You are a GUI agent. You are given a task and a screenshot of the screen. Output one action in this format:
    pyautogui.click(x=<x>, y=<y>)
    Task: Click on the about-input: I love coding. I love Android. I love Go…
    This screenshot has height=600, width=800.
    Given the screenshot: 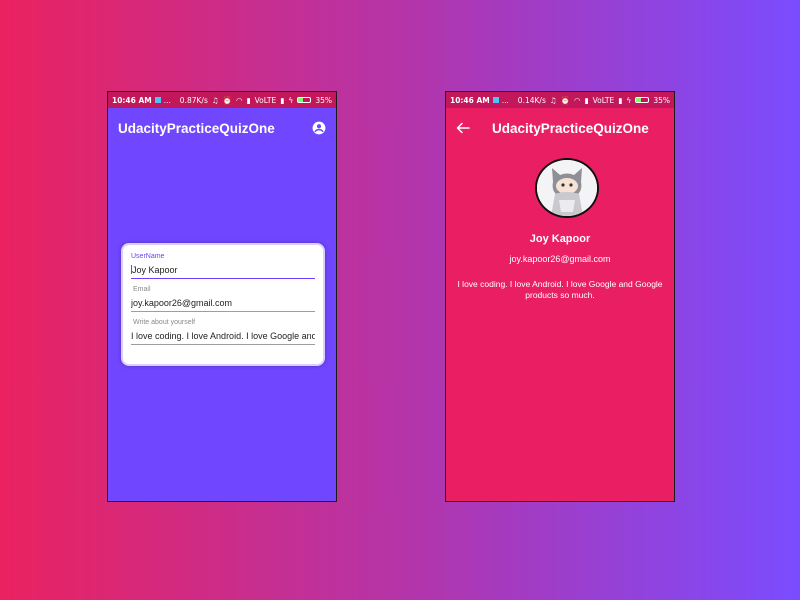 What is the action you would take?
    pyautogui.click(x=223, y=338)
    